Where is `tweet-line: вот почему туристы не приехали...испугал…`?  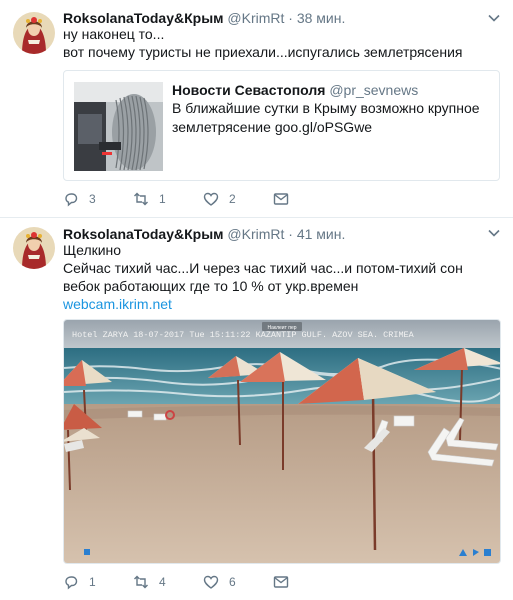 tweet-line: вот почему туристы не приехали...испугал… is located at coordinates (263, 52).